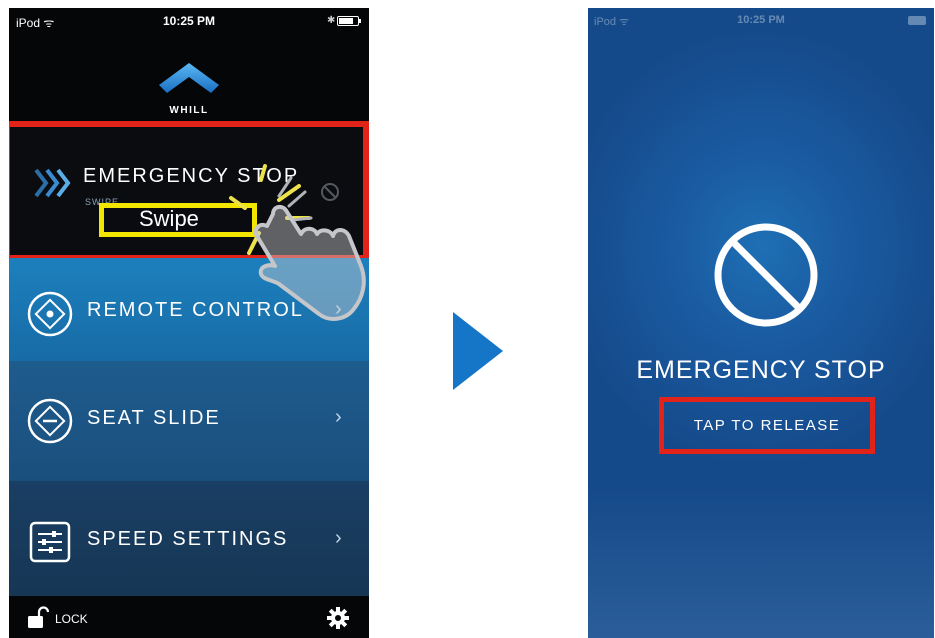  I want to click on swipe-hint-text: Swipe, so click(169, 218).